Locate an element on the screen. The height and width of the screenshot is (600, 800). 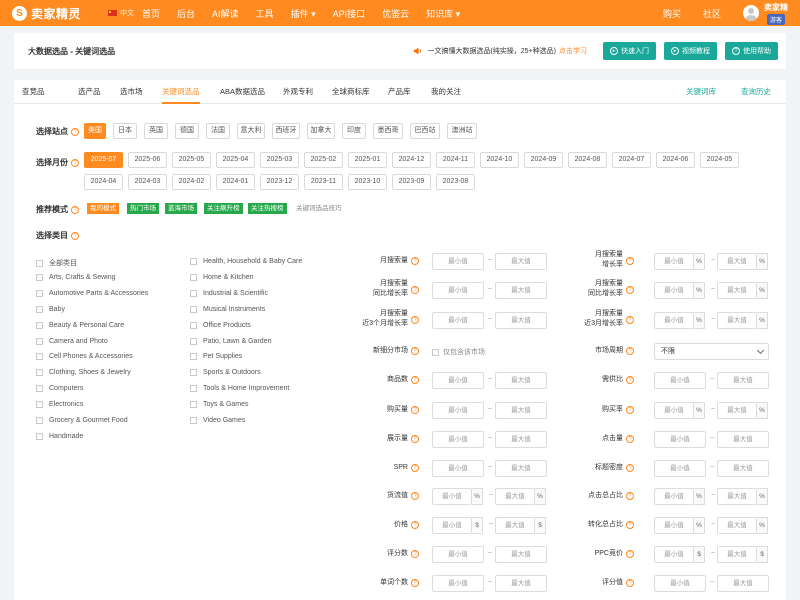
category-checkbox: Baby is located at coordinates (50, 309).